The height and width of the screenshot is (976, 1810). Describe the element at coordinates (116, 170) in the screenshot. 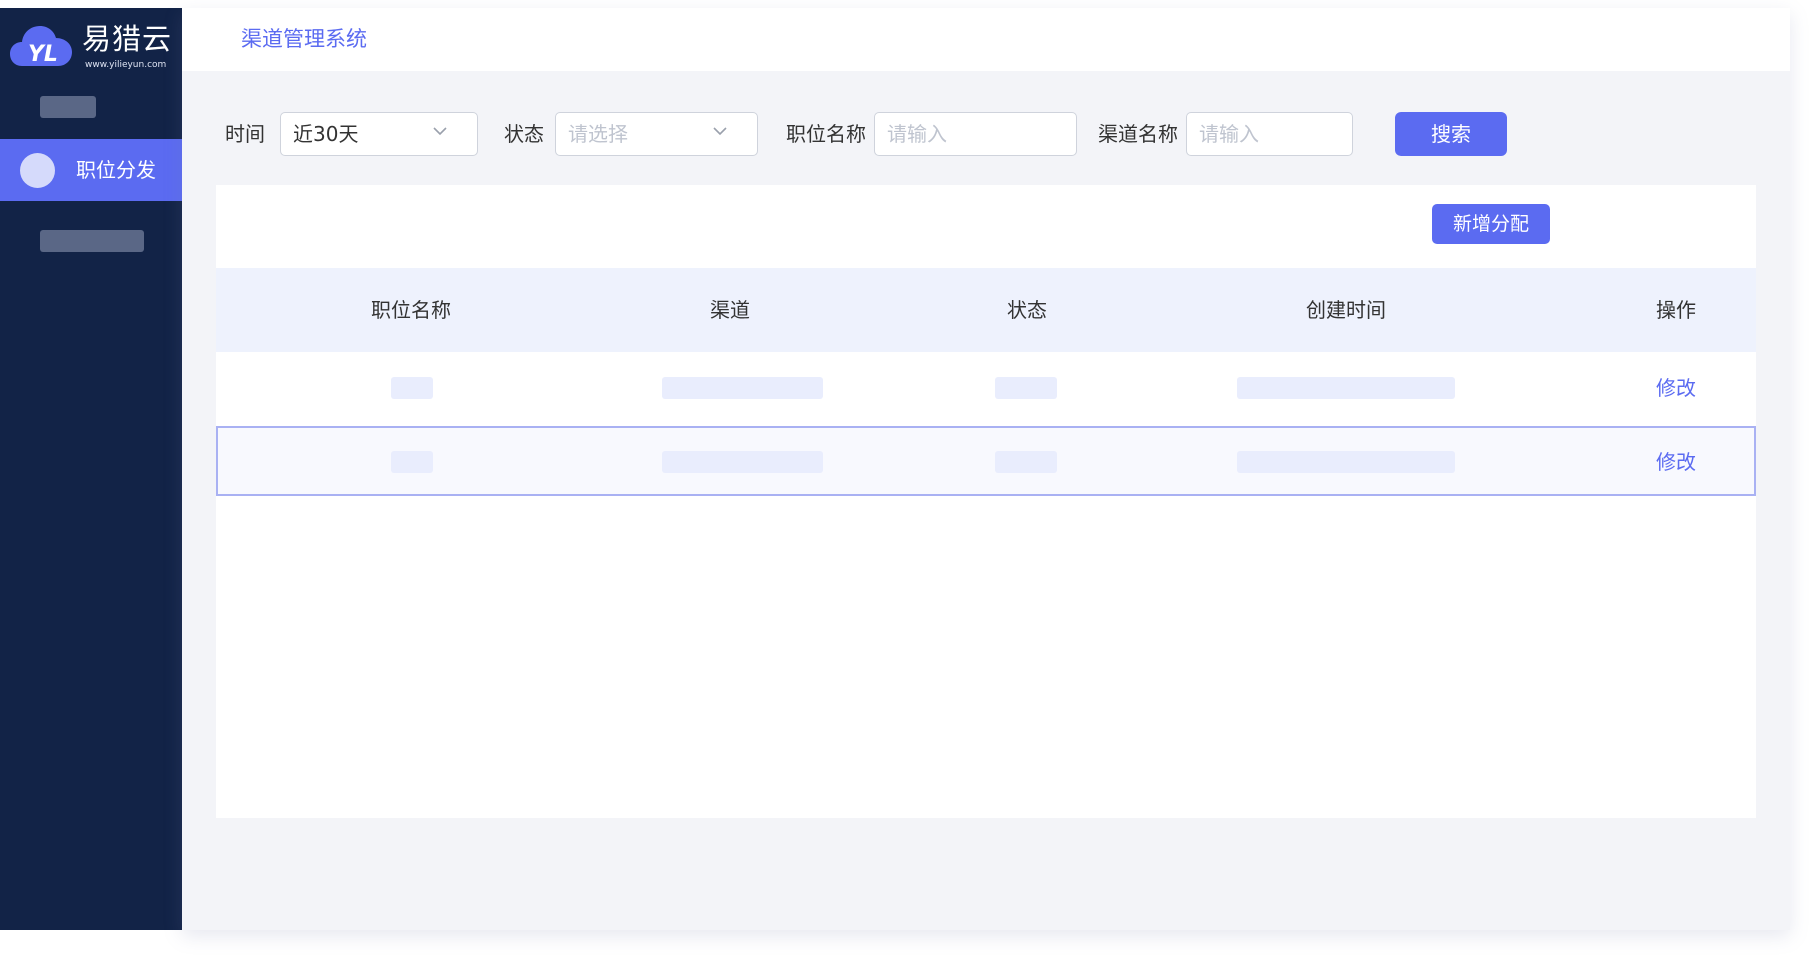

I see `sidebar-item-label: 职位分发` at that location.